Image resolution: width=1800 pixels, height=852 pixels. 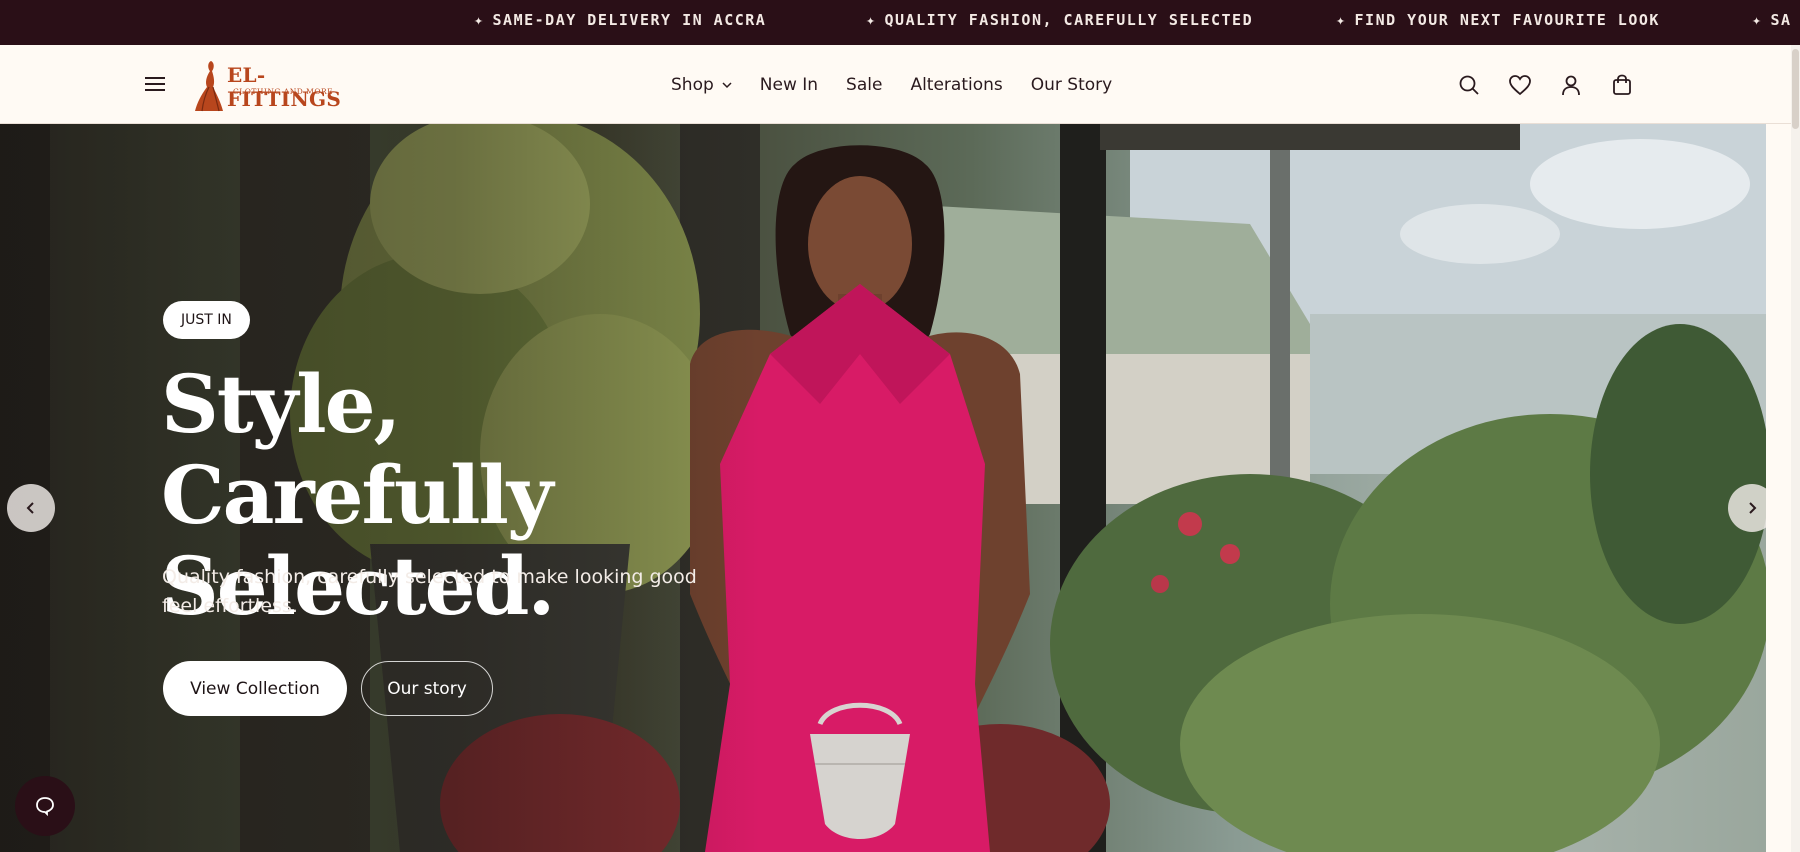 I want to click on nav-alterations: Alterations, so click(x=956, y=85).